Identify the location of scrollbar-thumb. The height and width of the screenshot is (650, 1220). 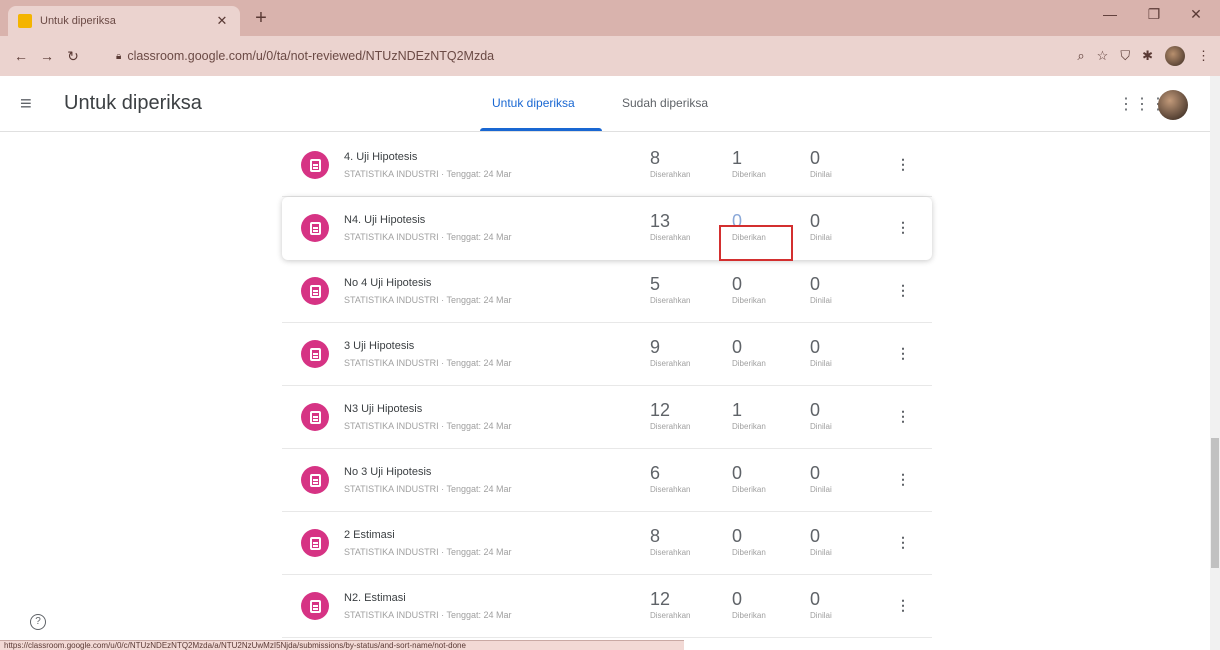
(1215, 503).